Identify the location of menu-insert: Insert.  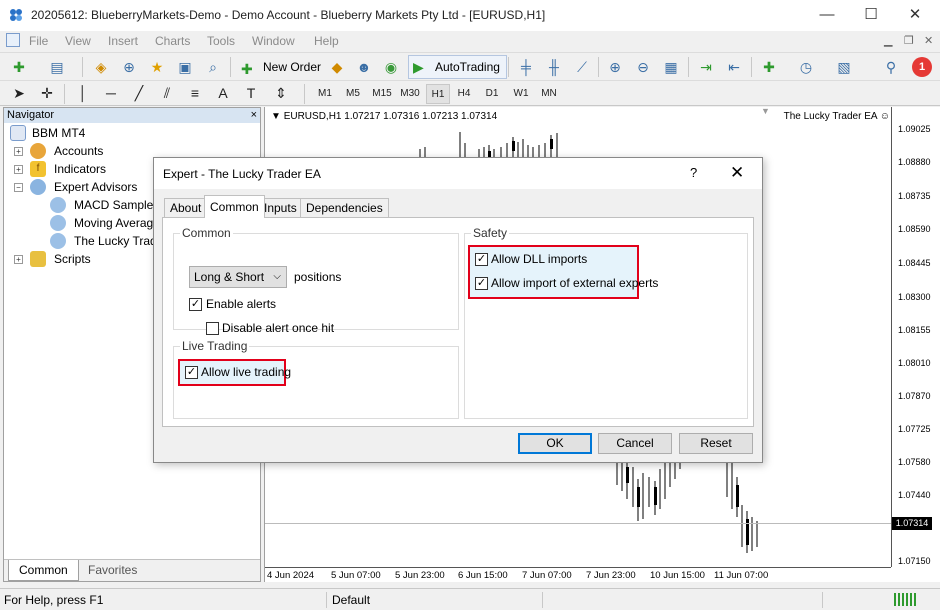
(123, 41).